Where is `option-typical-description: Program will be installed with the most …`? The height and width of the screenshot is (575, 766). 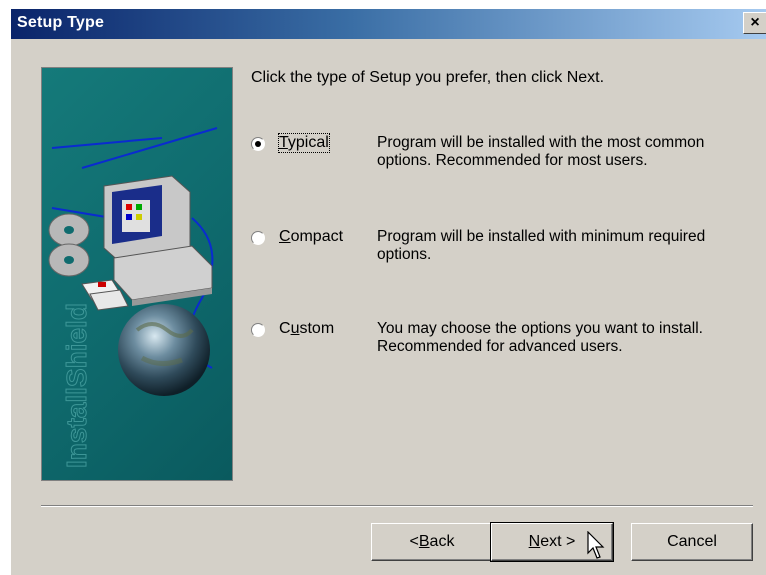 option-typical-description: Program will be installed with the most … is located at coordinates (541, 151).